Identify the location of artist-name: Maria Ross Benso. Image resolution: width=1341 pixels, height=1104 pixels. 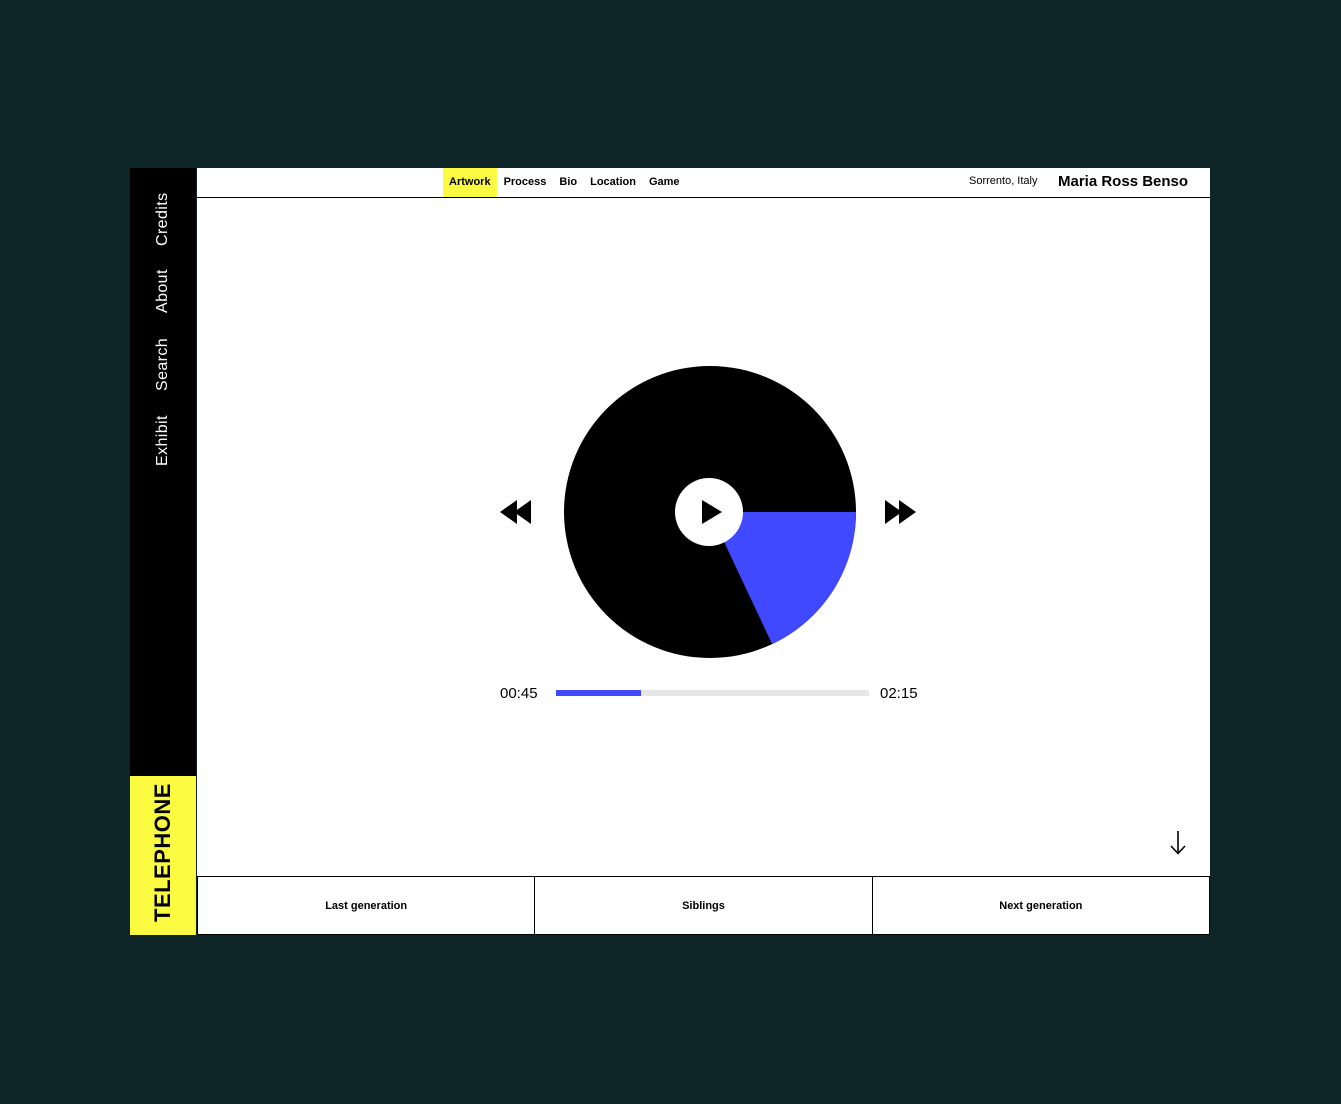
(1123, 181).